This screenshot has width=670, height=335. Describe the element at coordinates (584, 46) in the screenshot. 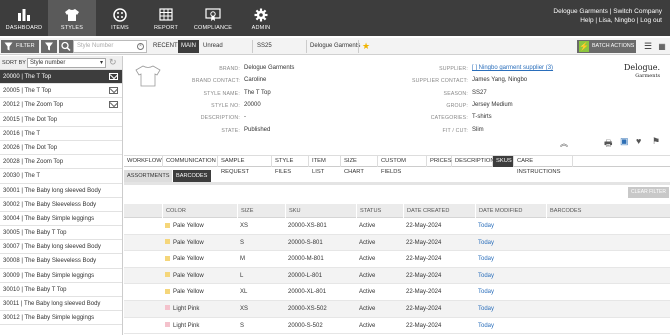

I see `lightning-icon: ⚡` at that location.